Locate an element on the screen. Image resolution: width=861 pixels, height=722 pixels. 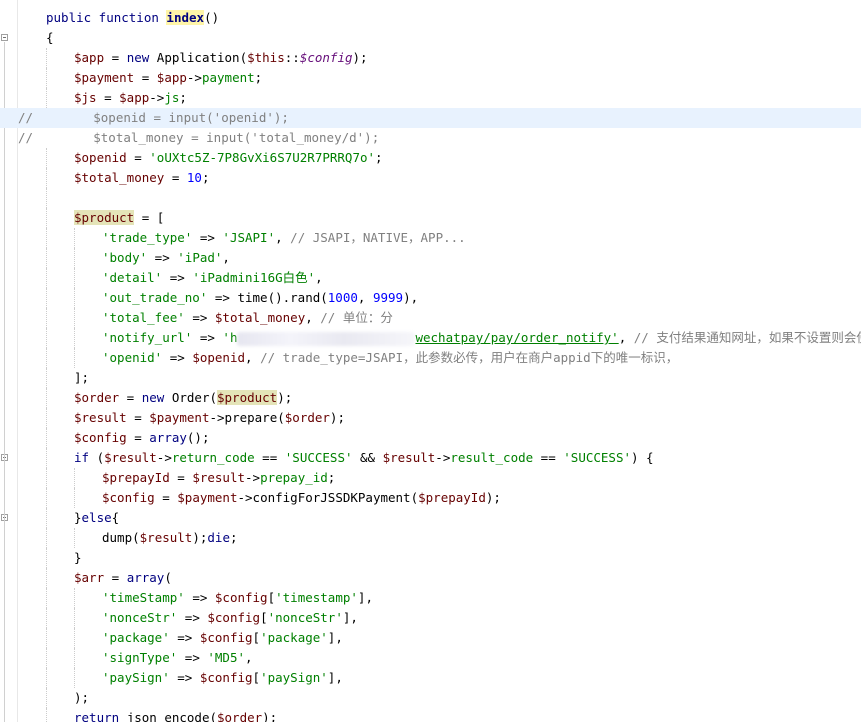
line-package: 'package' => $config['package'], is located at coordinates (430, 638).